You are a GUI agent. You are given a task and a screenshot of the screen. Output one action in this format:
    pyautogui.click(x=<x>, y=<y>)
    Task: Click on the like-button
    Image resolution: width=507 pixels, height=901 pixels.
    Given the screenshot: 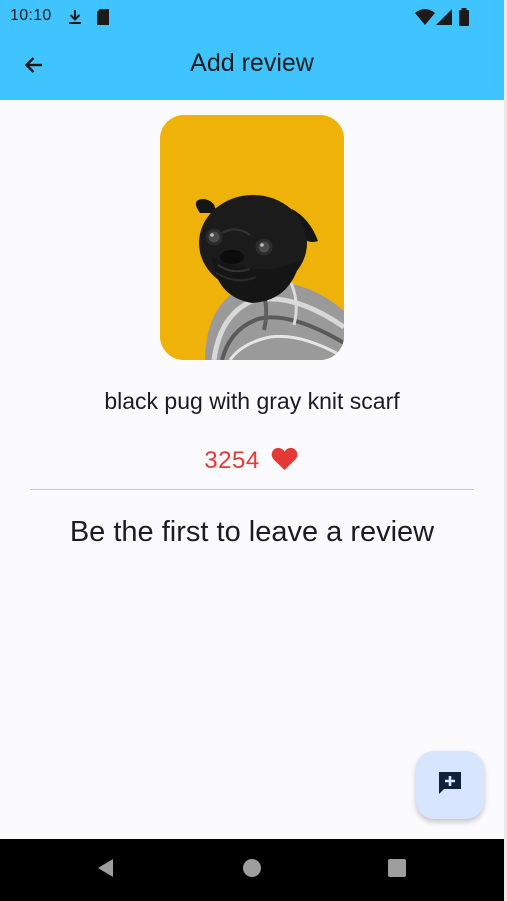 What is the action you would take?
    pyautogui.click(x=285, y=461)
    